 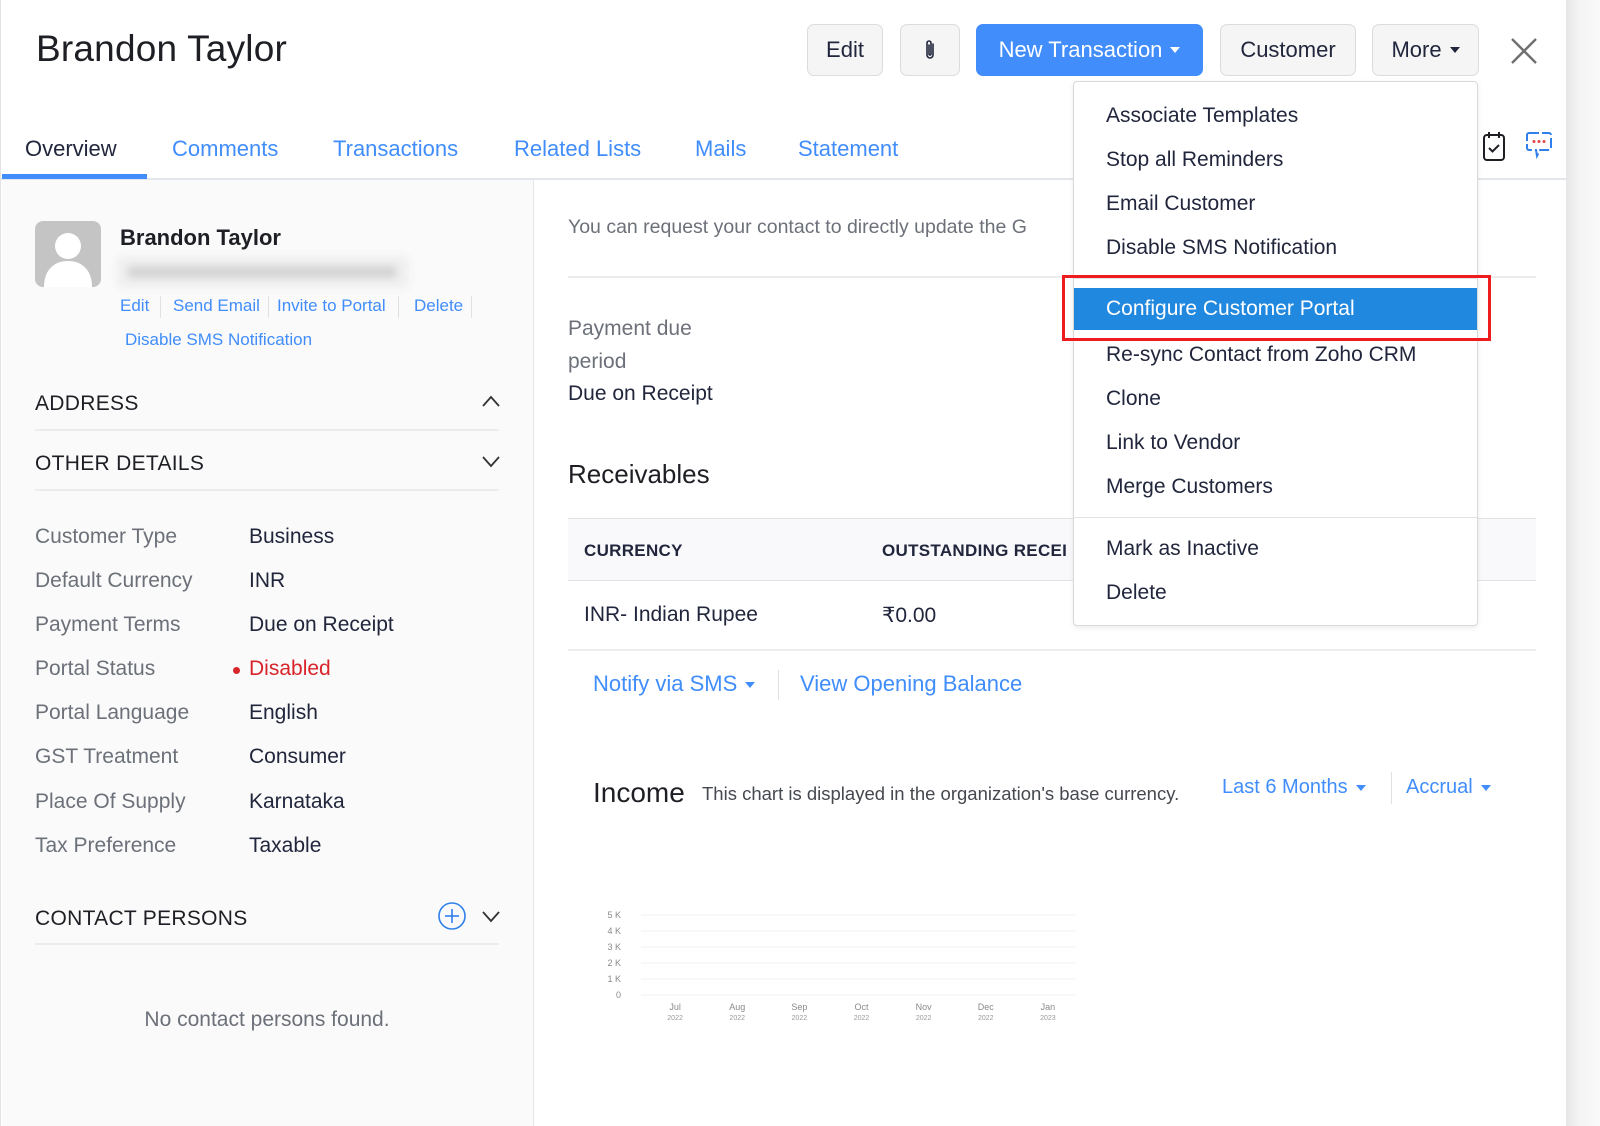 I want to click on menu-item-resync-contact: Re-sync Contact from Zoho CRM, so click(x=1275, y=355).